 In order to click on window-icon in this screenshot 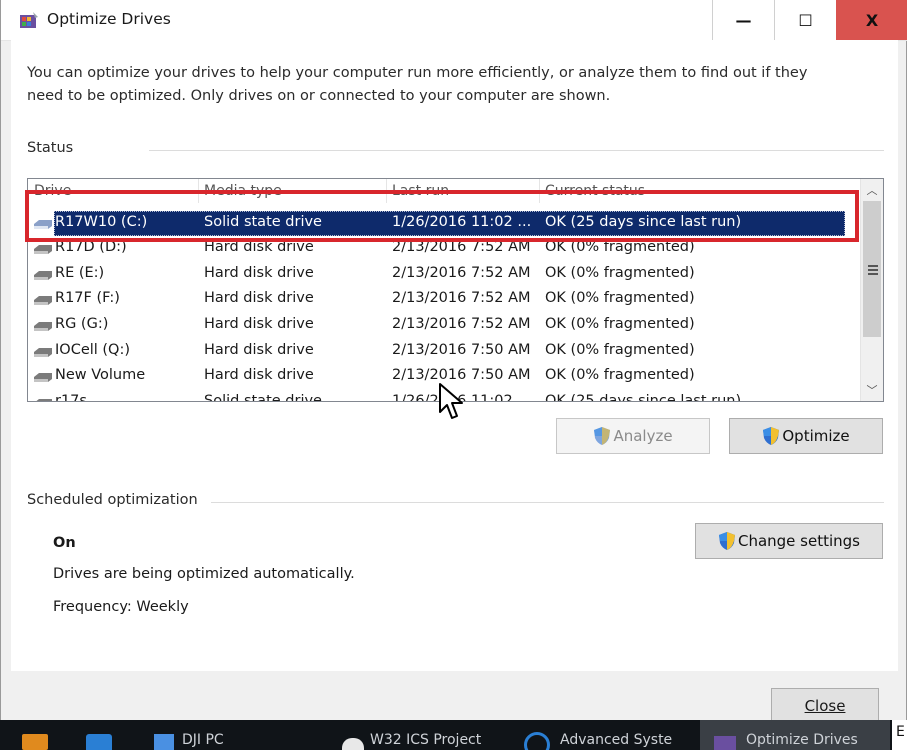, I will do `click(353, 744)`.